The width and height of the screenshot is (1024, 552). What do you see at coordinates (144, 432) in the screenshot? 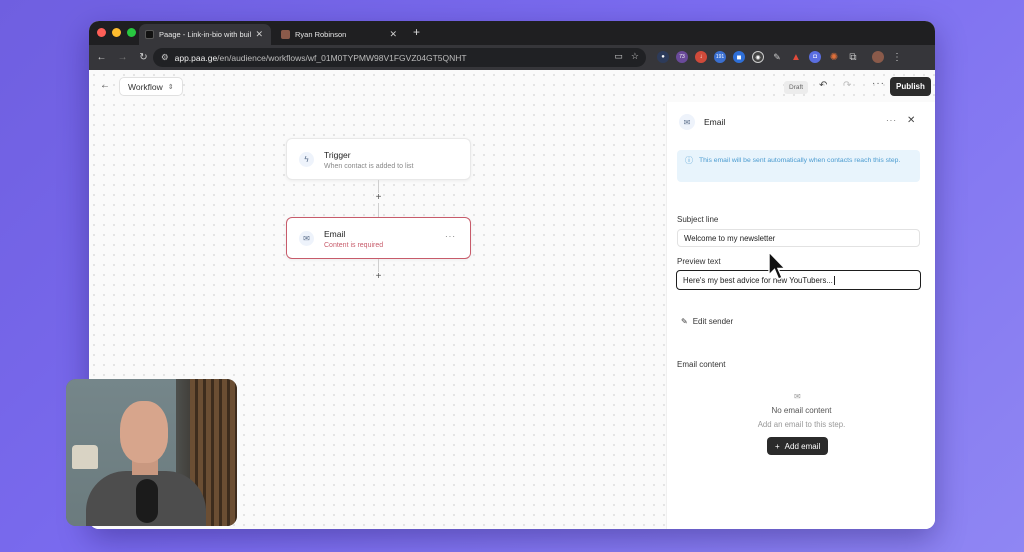
I see `webcam-person-head` at bounding box center [144, 432].